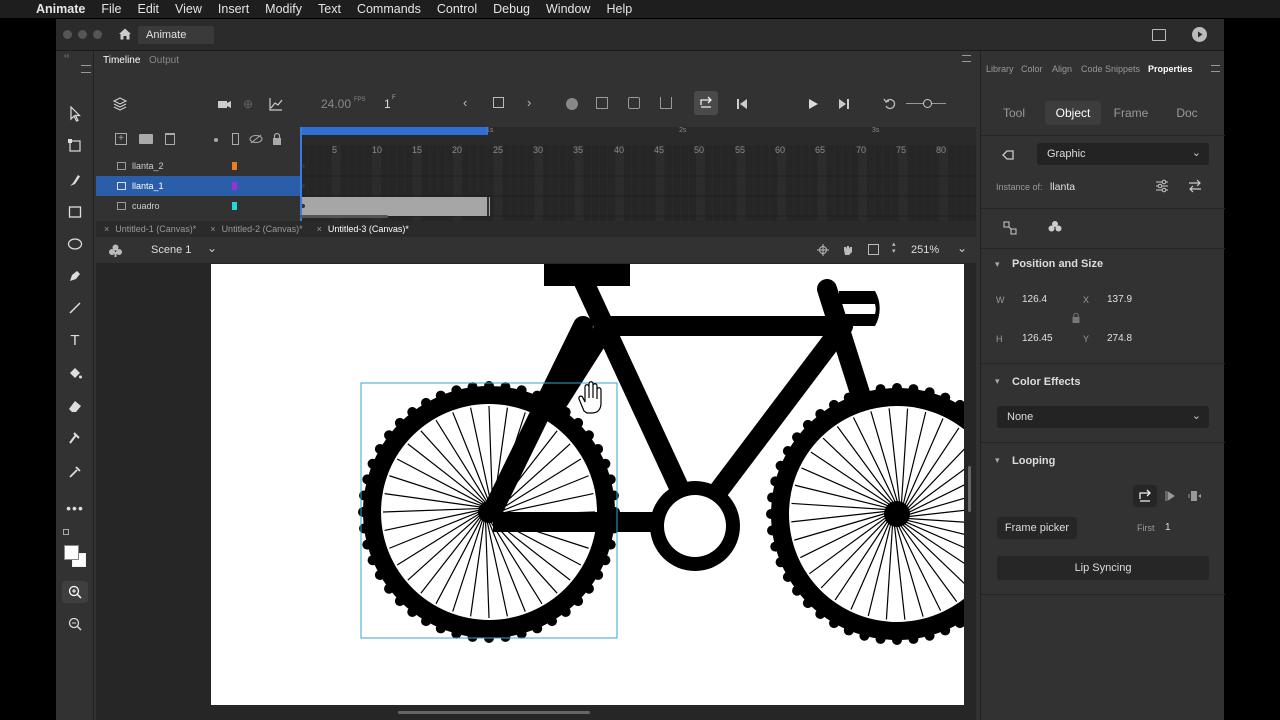 This screenshot has height=720, width=1280. I want to click on position-size-title: Position and Size, so click(1057, 264).